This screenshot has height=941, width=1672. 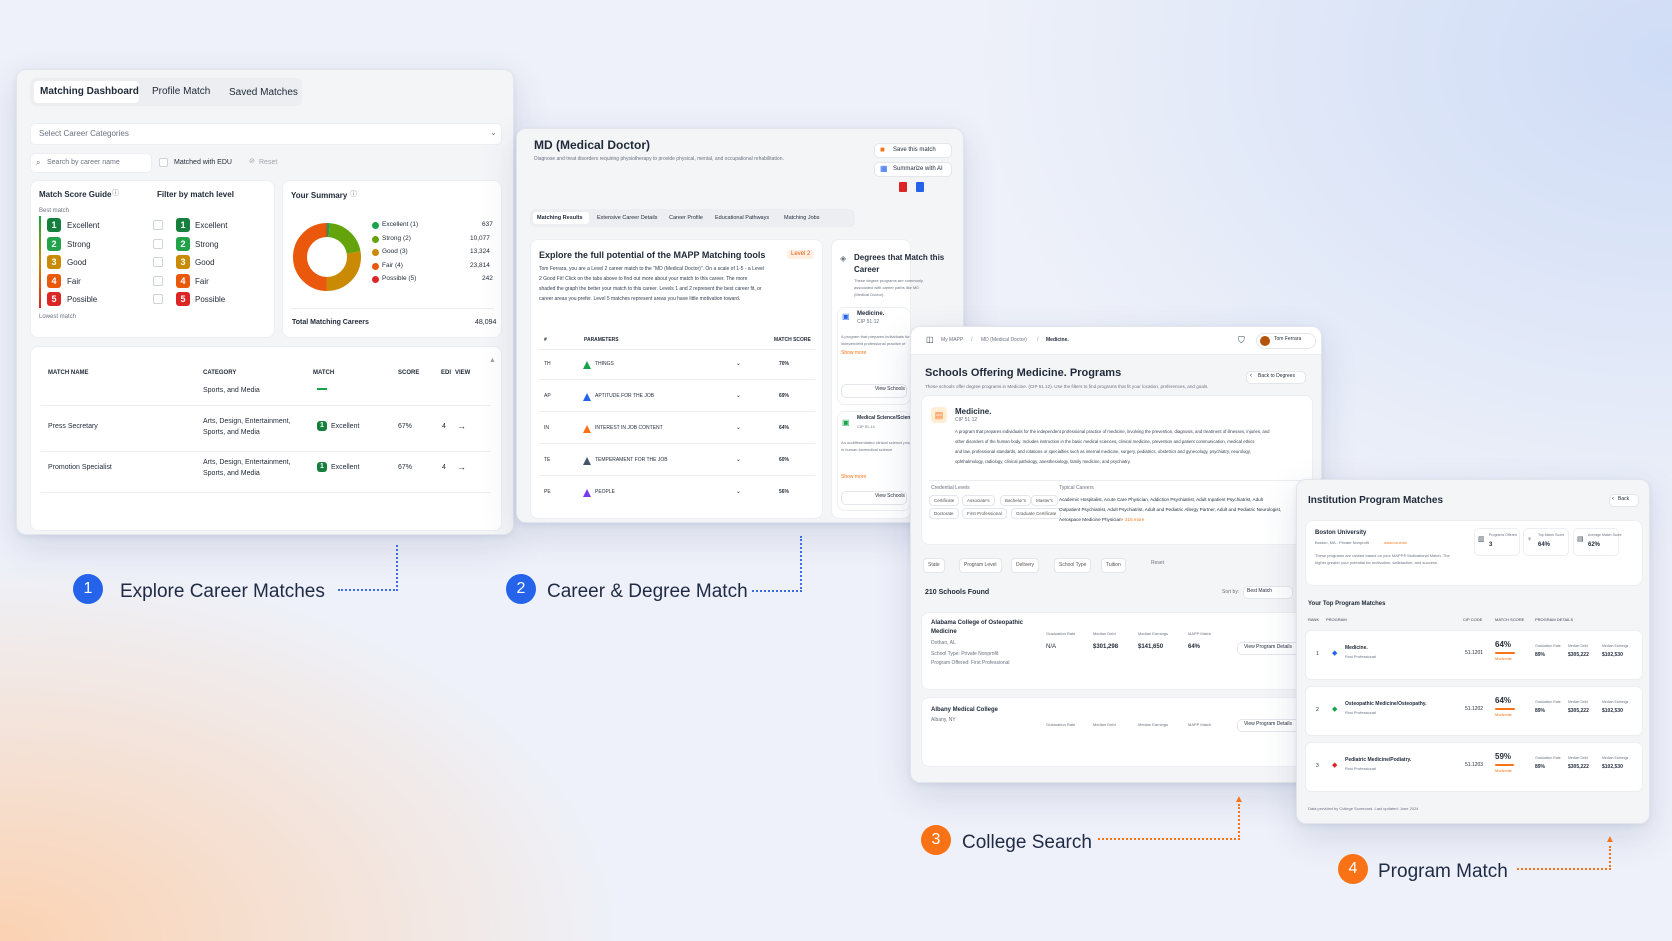 What do you see at coordinates (631, 460) in the screenshot?
I see `param-name: TEMPERAMENT FOR THE JOB` at bounding box center [631, 460].